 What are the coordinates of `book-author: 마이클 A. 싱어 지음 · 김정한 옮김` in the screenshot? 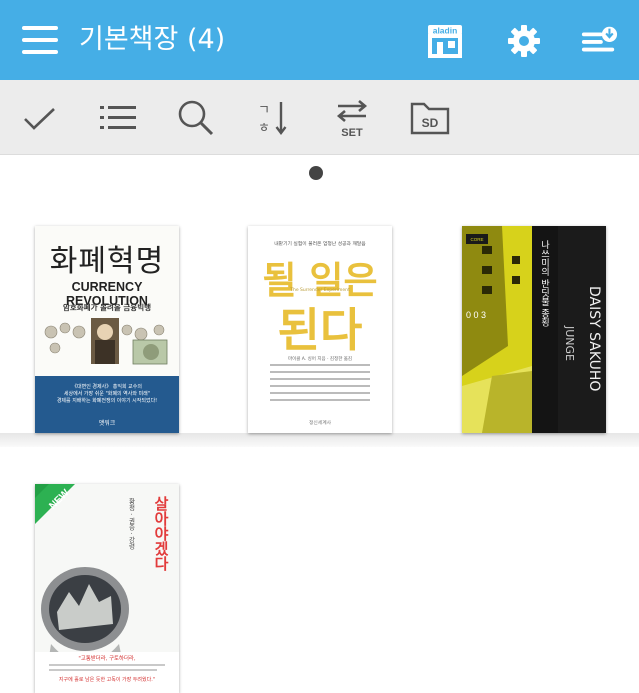 It's located at (320, 359).